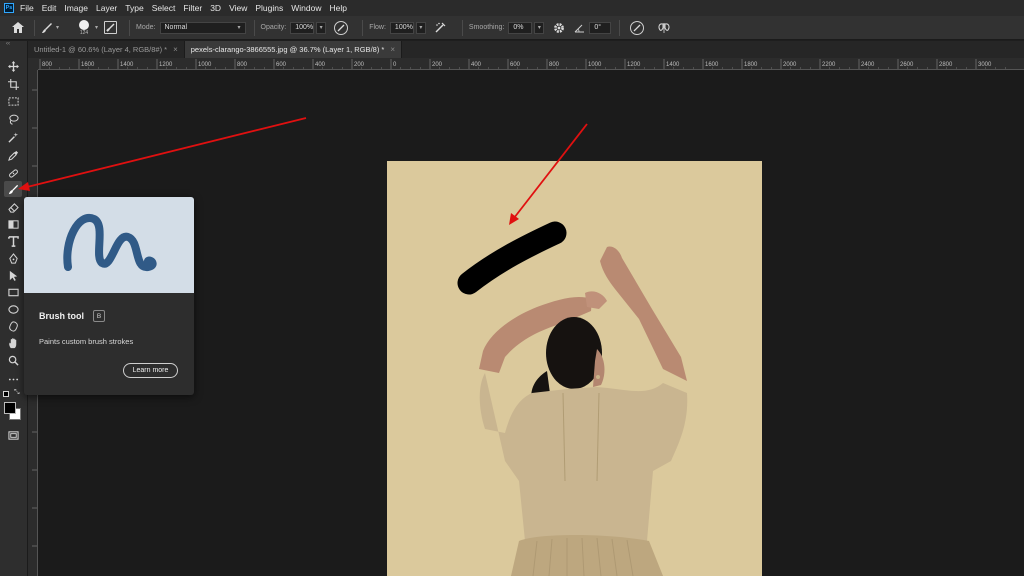 The image size is (1024, 576). I want to click on foreground-color-swatch, so click(10, 408).